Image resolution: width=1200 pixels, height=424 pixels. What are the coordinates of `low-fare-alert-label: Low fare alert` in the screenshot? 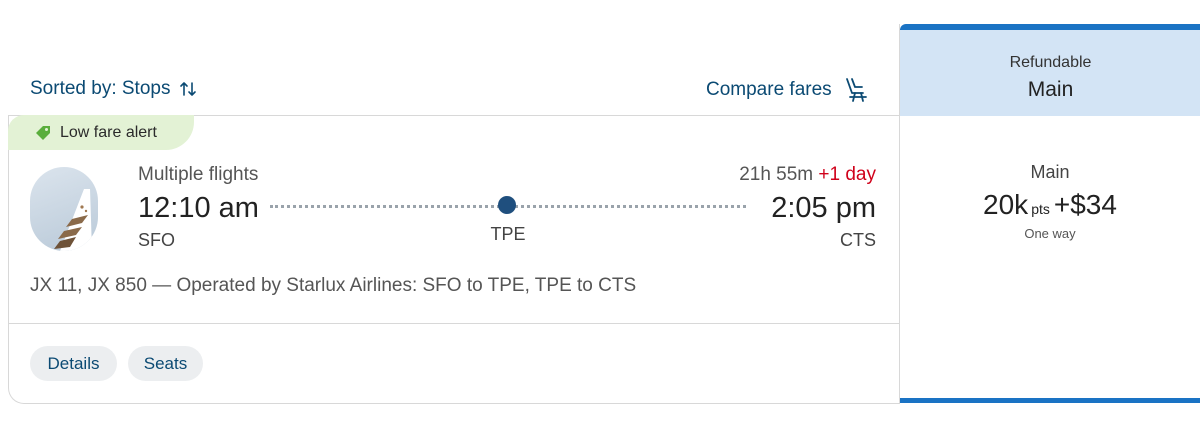 It's located at (108, 132).